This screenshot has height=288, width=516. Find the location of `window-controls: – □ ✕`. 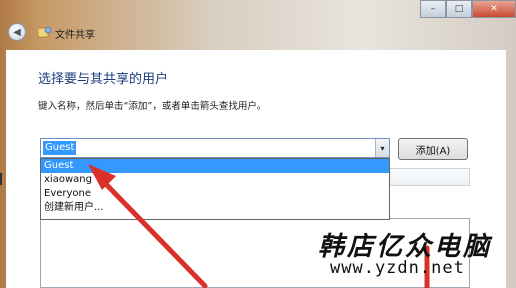

window-controls: – □ ✕ is located at coordinates (468, 9).